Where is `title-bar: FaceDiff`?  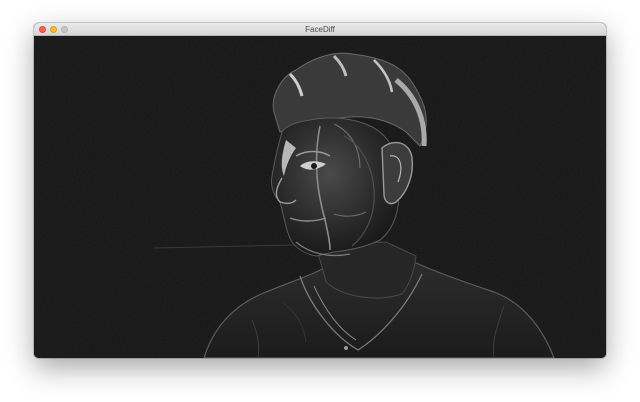
title-bar: FaceDiff is located at coordinates (320, 29).